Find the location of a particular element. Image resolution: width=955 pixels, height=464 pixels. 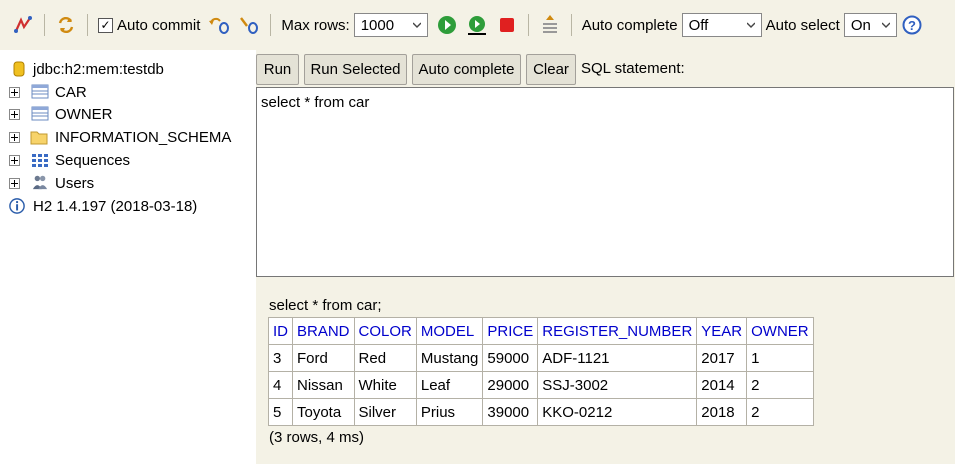

rollback-icon is located at coordinates (219, 25).